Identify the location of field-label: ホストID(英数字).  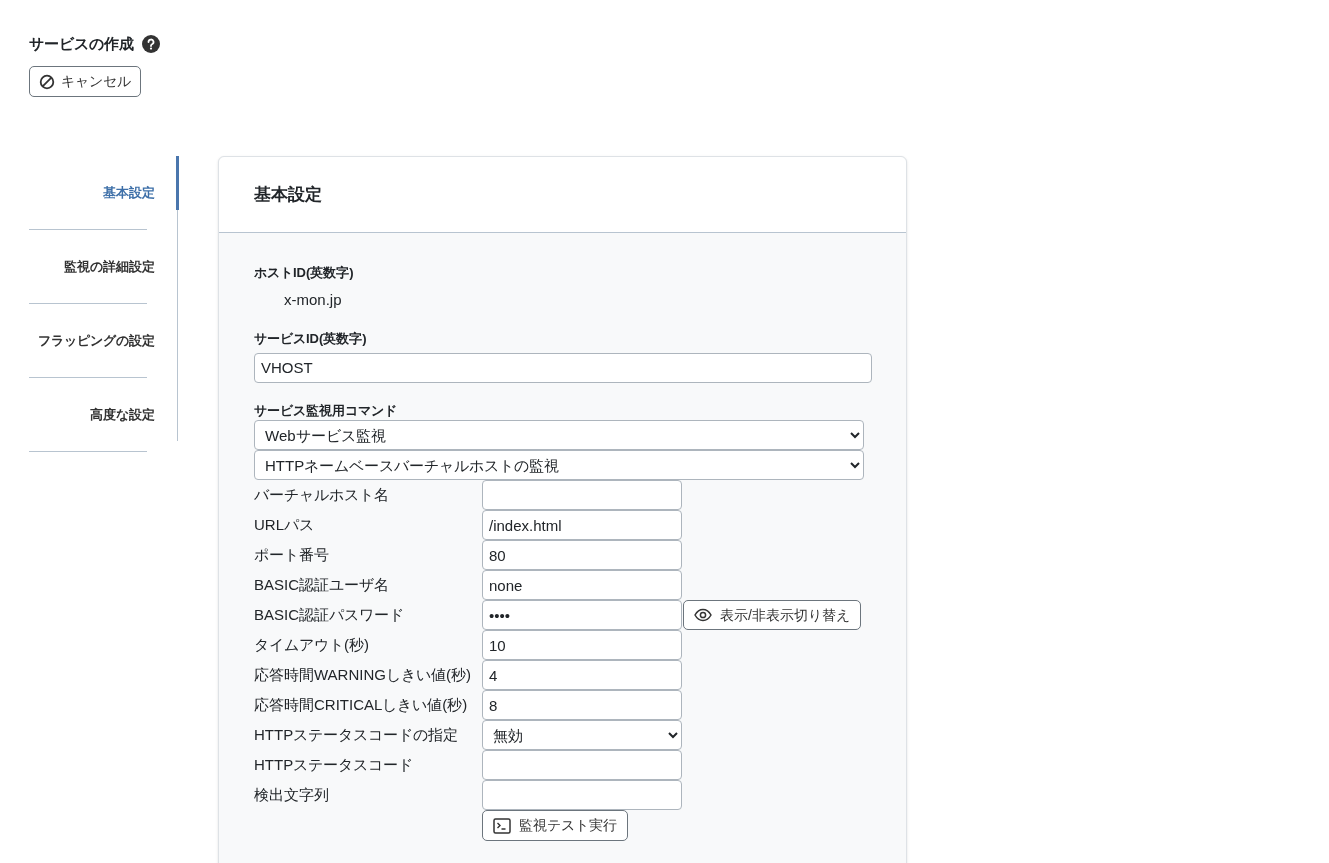
(304, 273).